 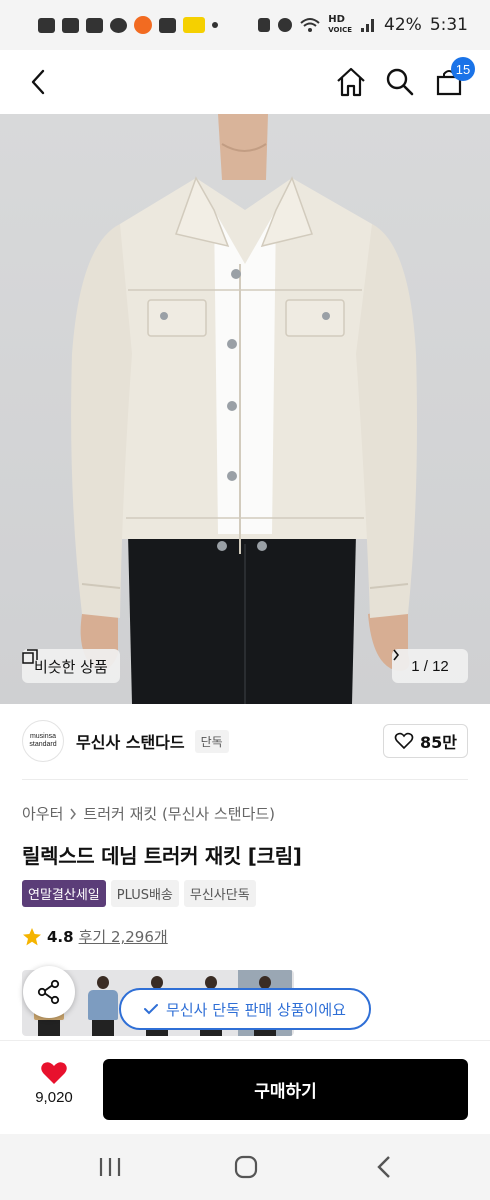 What do you see at coordinates (264, 25) in the screenshot?
I see `lock-icon` at bounding box center [264, 25].